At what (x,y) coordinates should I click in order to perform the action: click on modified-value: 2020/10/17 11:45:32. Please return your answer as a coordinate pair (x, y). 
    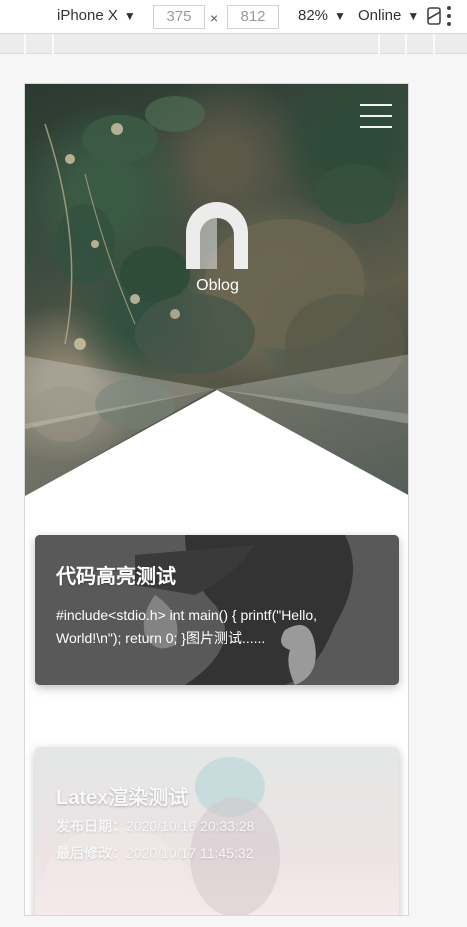
    Looking at the image, I should click on (190, 853).